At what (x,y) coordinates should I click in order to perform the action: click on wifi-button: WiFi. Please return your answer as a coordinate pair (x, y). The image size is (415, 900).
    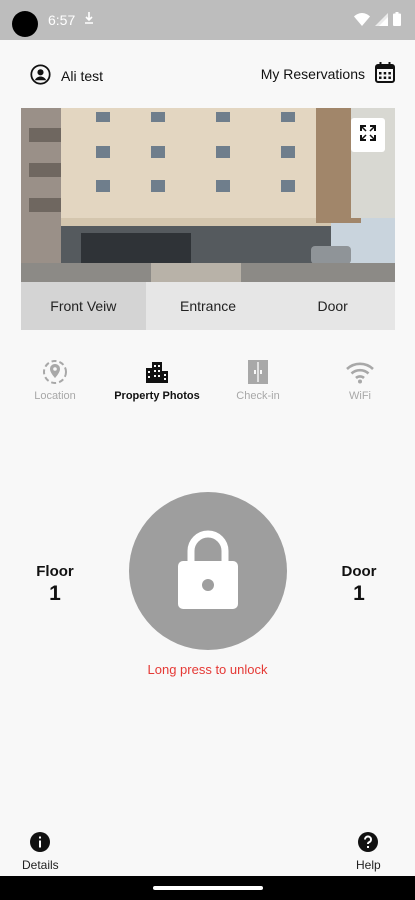
    Looking at the image, I should click on (360, 379).